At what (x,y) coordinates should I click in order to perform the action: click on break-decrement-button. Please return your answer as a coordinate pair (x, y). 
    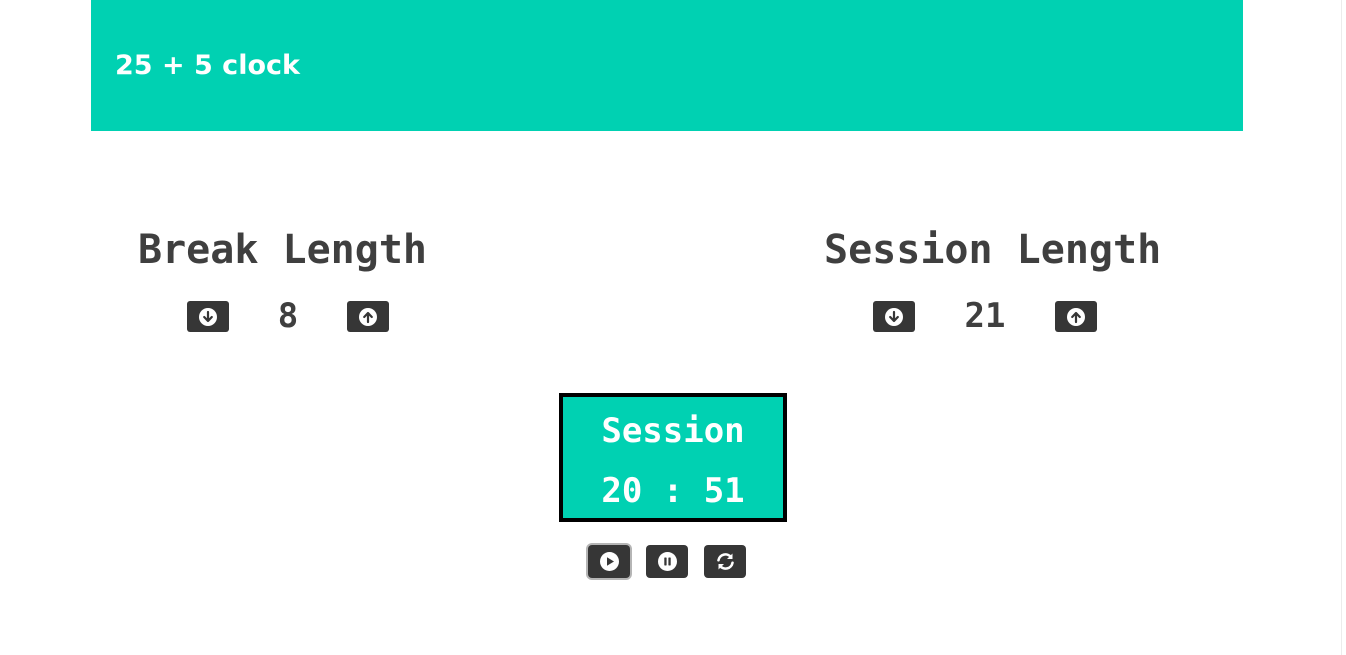
    Looking at the image, I should click on (208, 316).